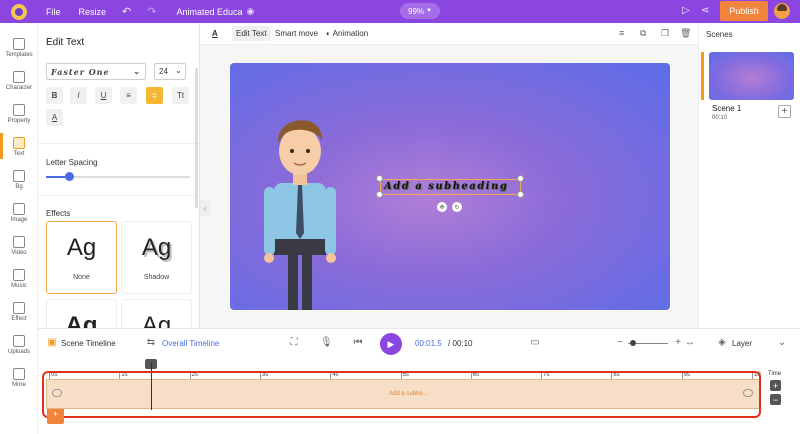 The height and width of the screenshot is (434, 800). I want to click on divider, so click(118, 143).